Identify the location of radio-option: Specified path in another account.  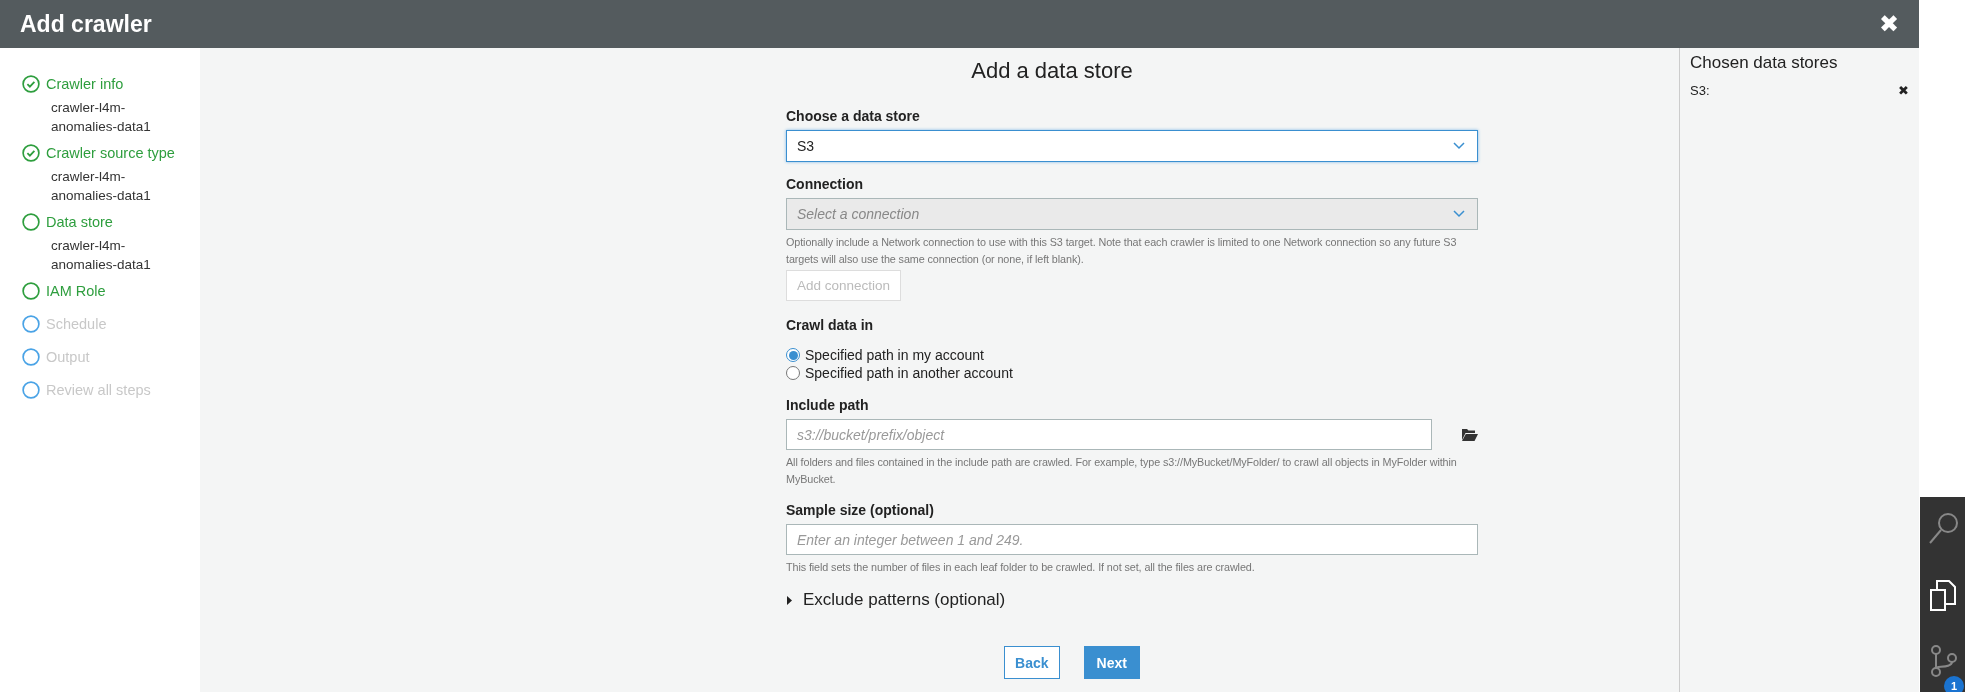
(899, 373).